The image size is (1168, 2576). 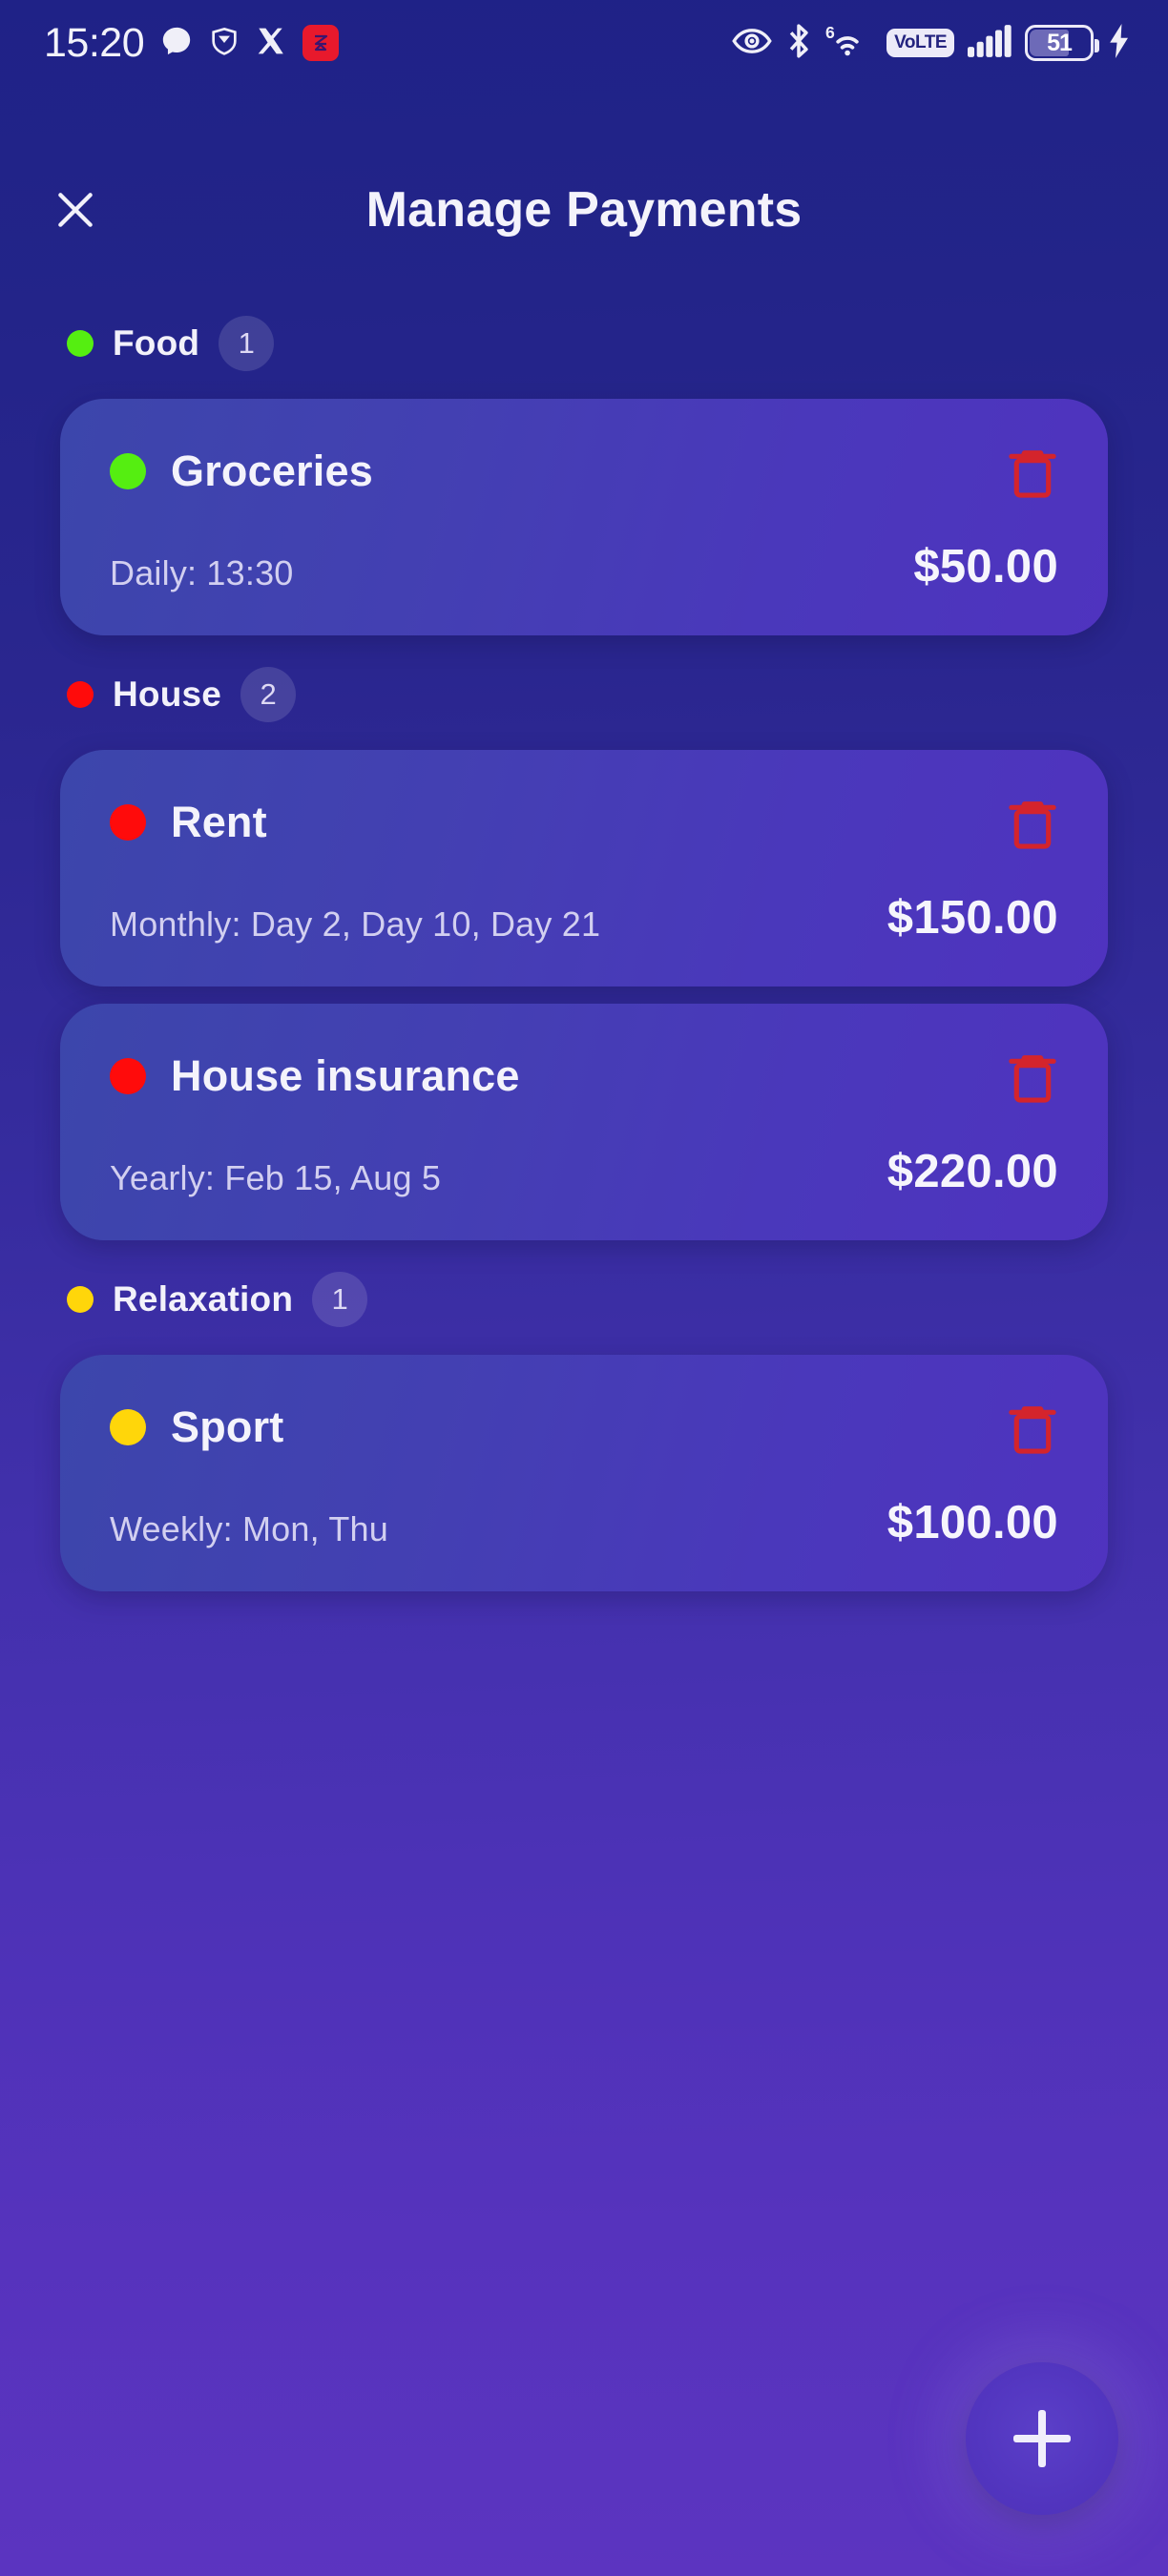 I want to click on shield-icon, so click(x=224, y=43).